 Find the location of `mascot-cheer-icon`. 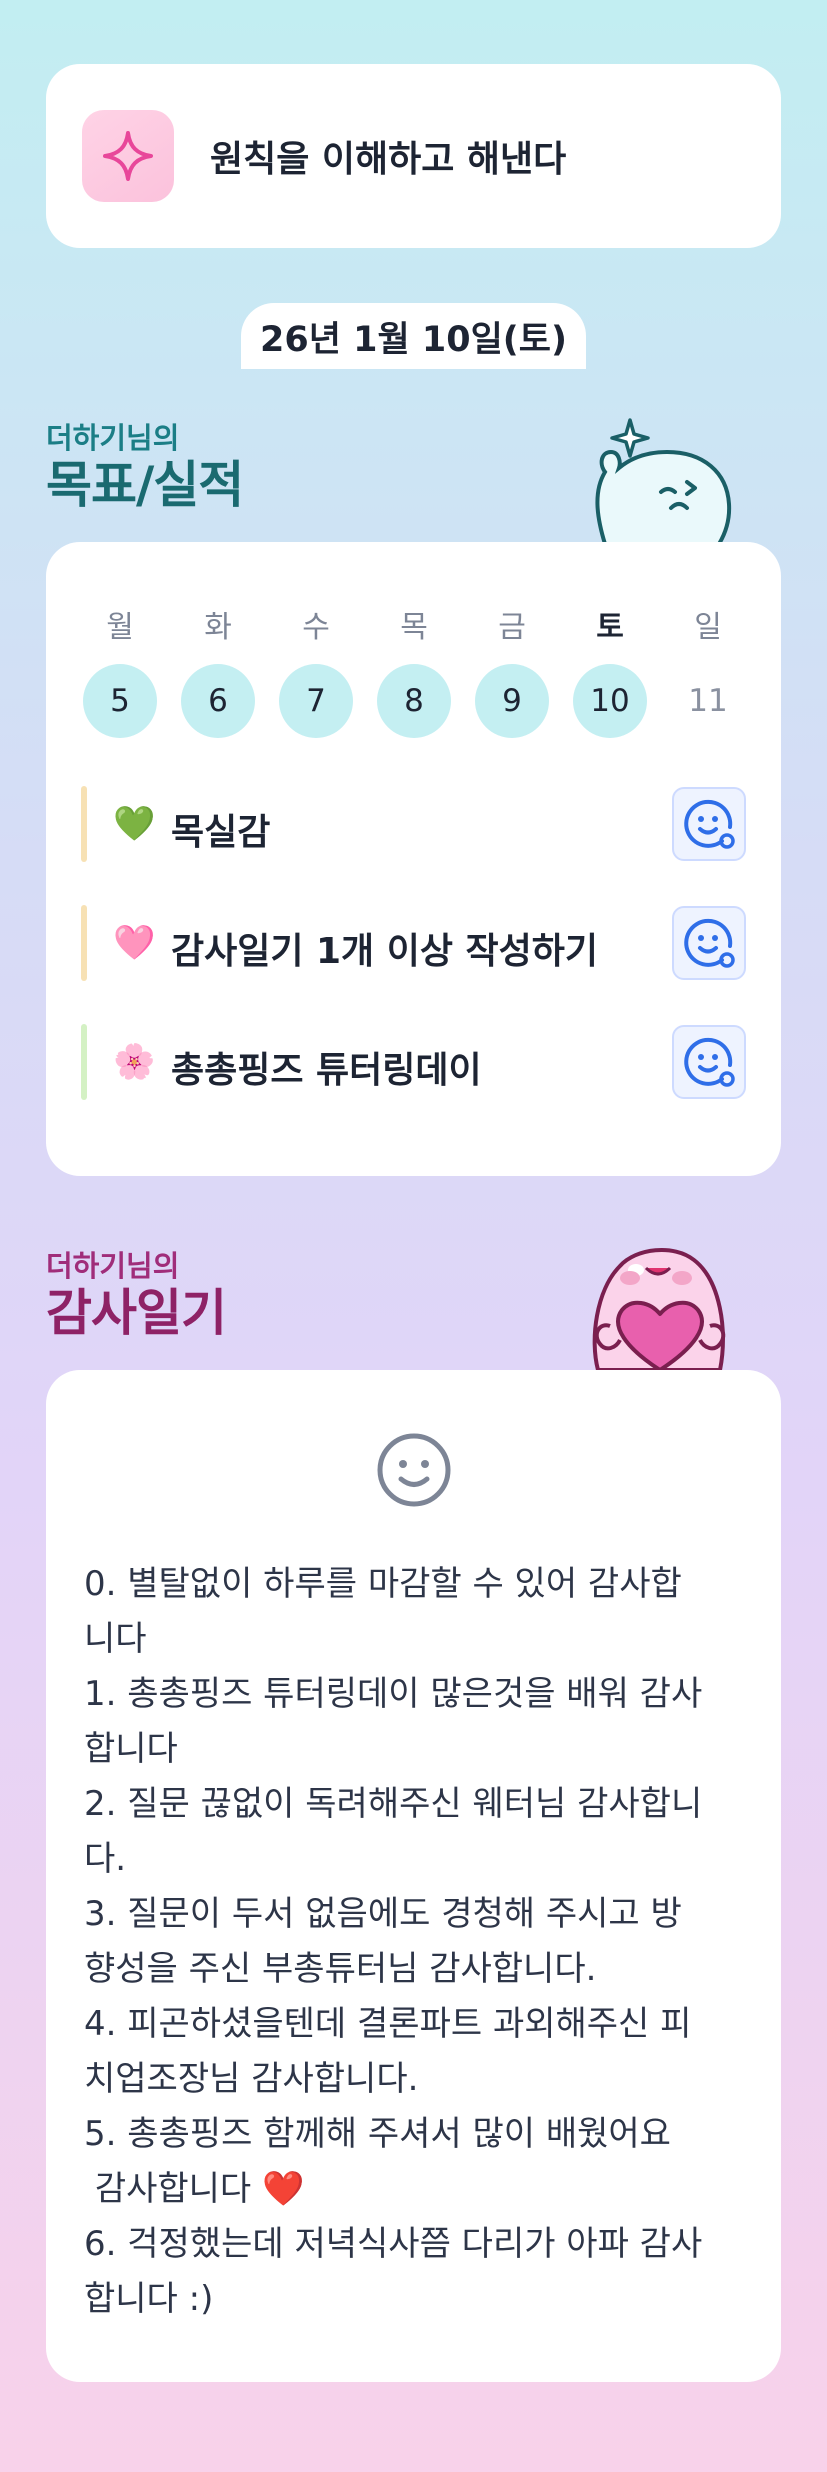

mascot-cheer-icon is located at coordinates (663, 481).